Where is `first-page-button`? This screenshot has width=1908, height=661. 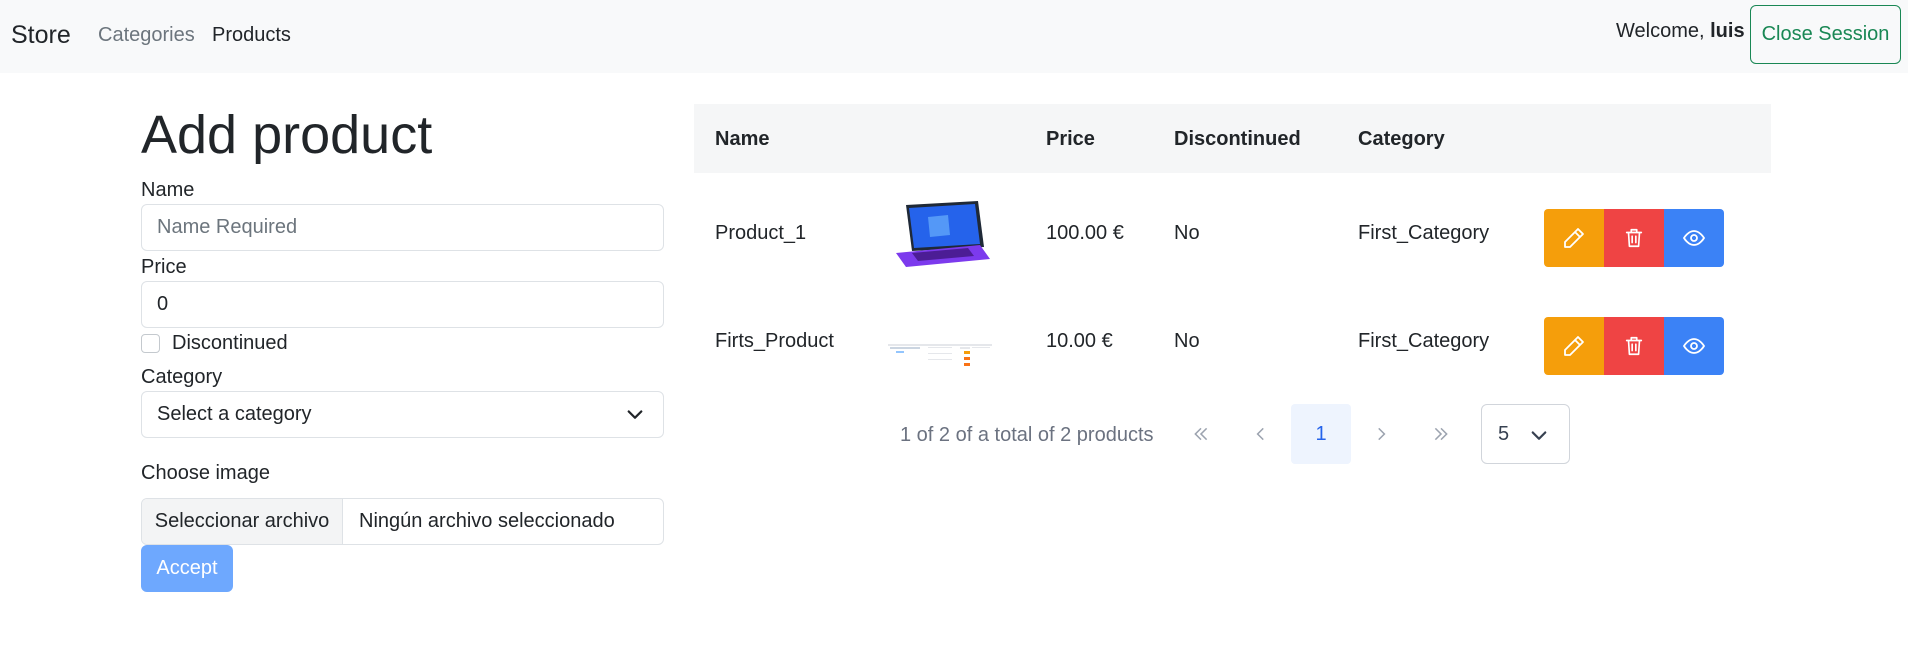 first-page-button is located at coordinates (1201, 434).